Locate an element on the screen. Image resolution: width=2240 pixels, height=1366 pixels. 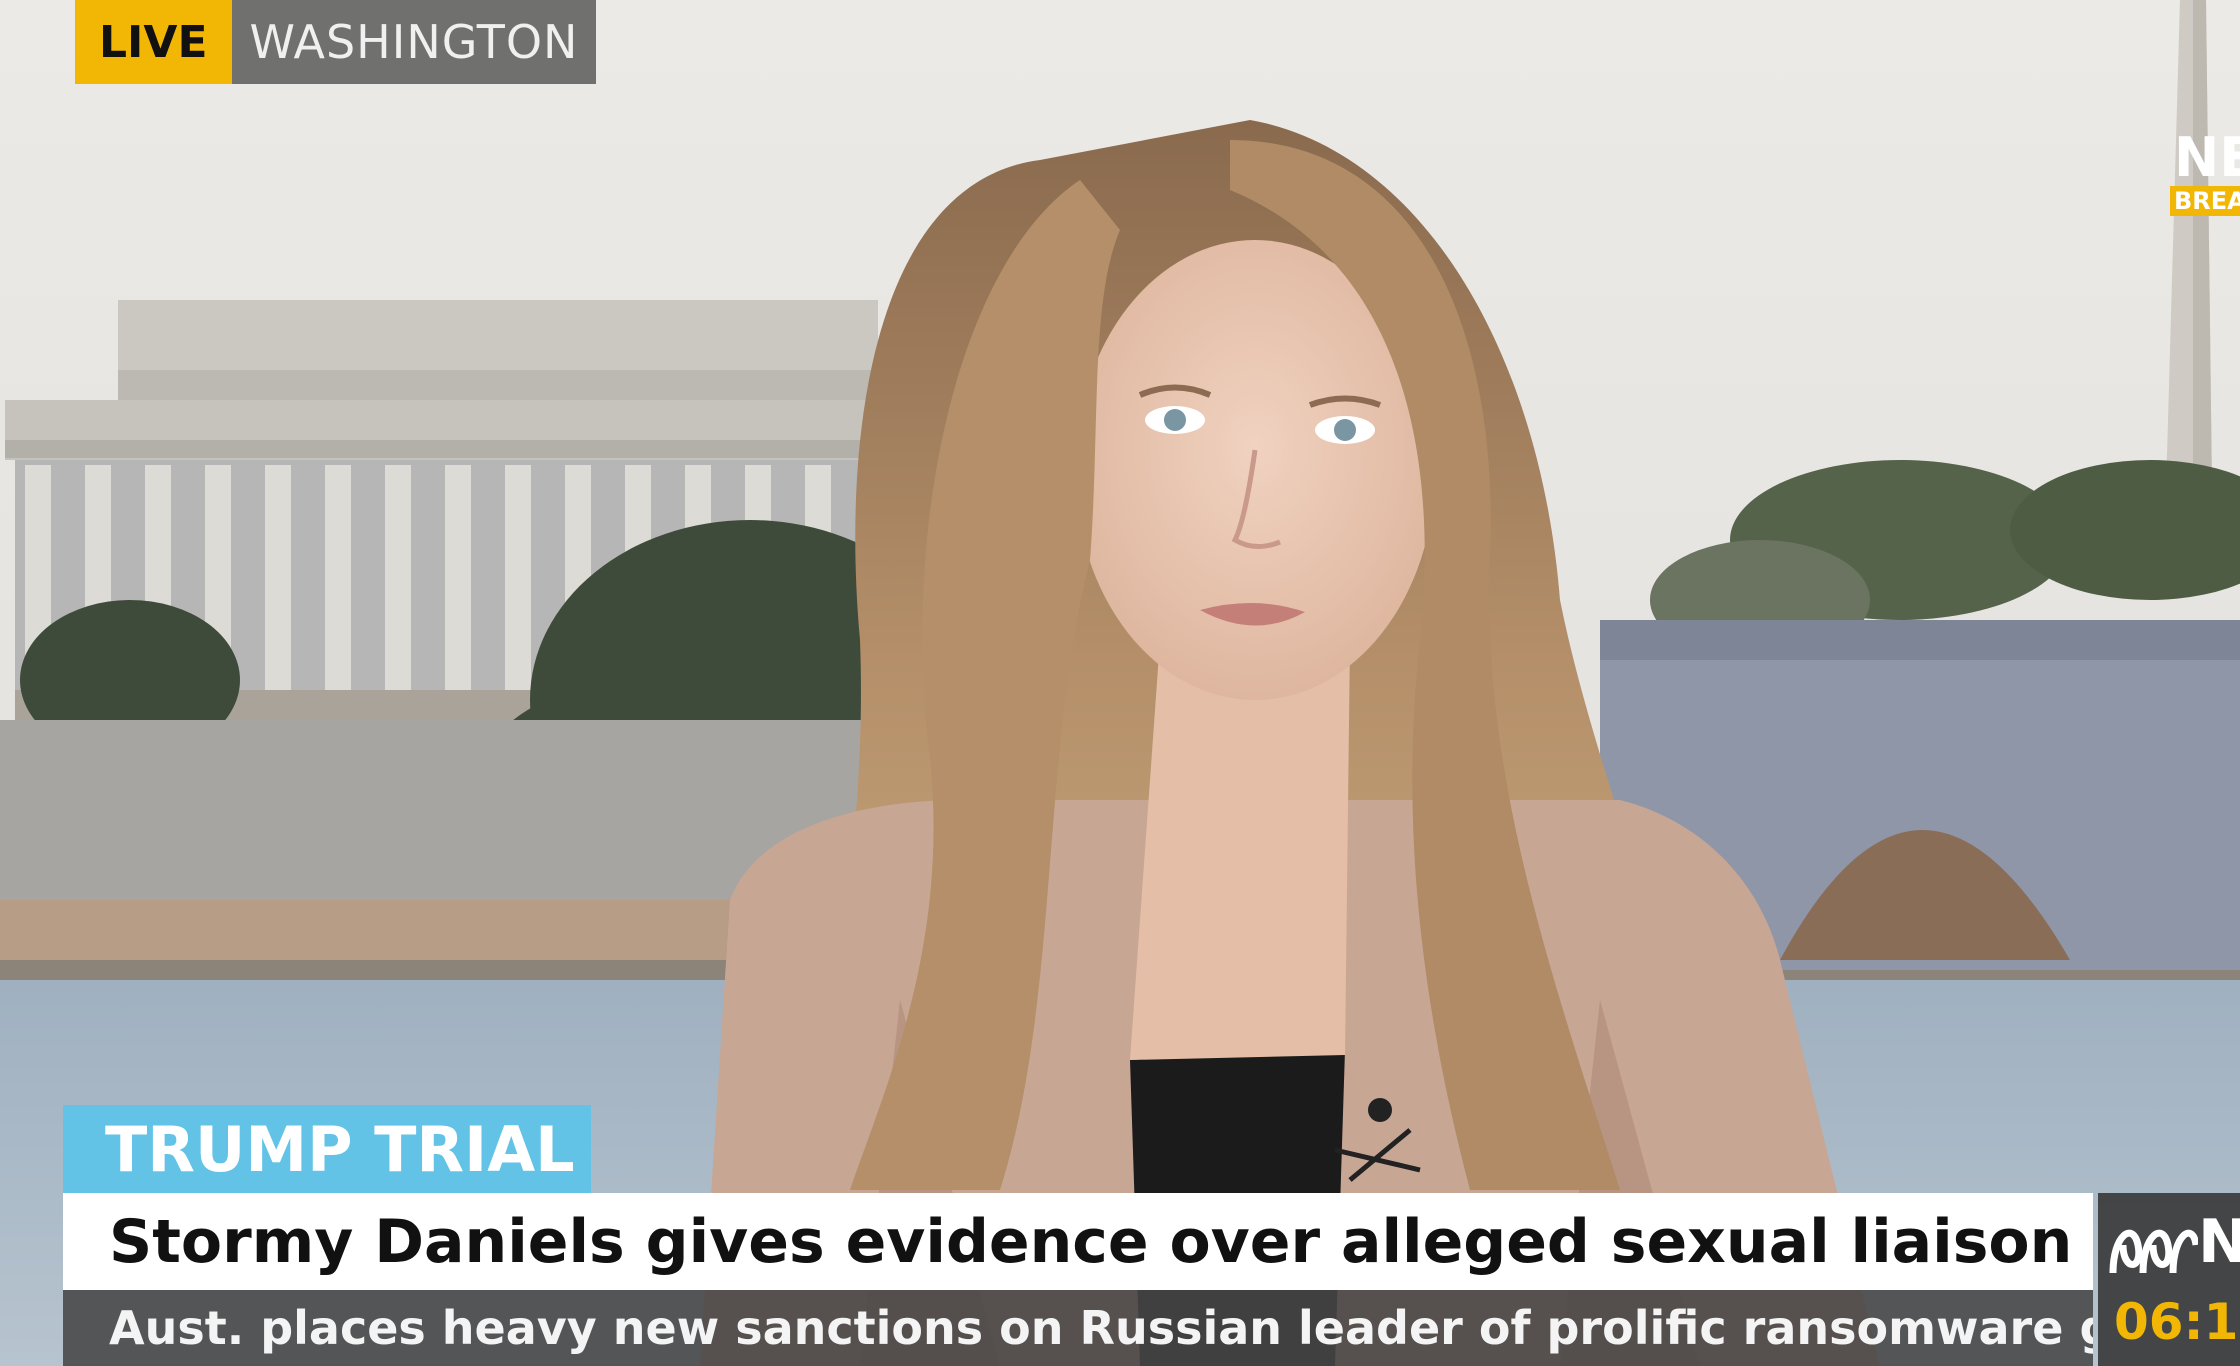
channel-corner-logo: NE BREA is located at coordinates (2205, 176).